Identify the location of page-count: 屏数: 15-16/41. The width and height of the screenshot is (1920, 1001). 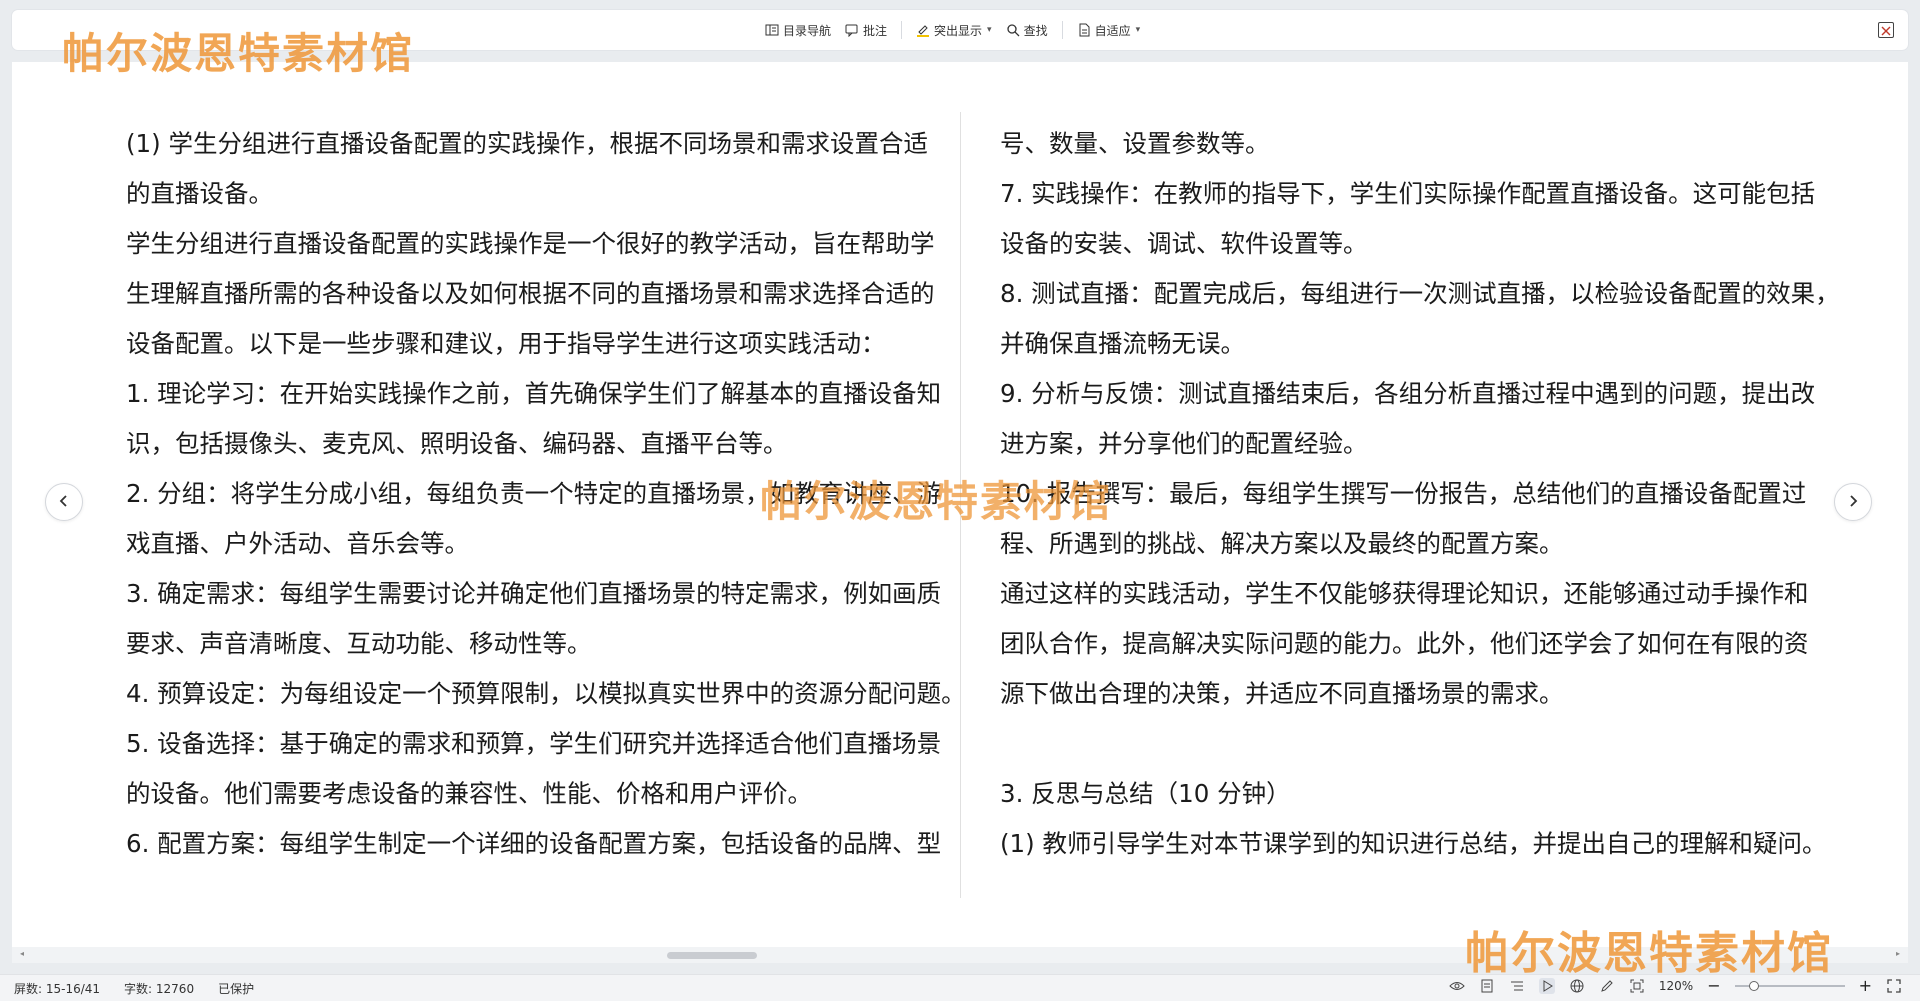
(57, 988).